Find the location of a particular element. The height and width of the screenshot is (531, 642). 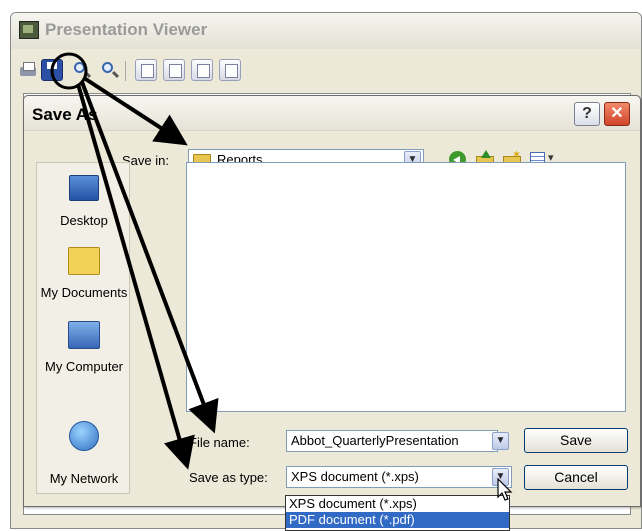

file-name-label: File name: is located at coordinates (219, 442).